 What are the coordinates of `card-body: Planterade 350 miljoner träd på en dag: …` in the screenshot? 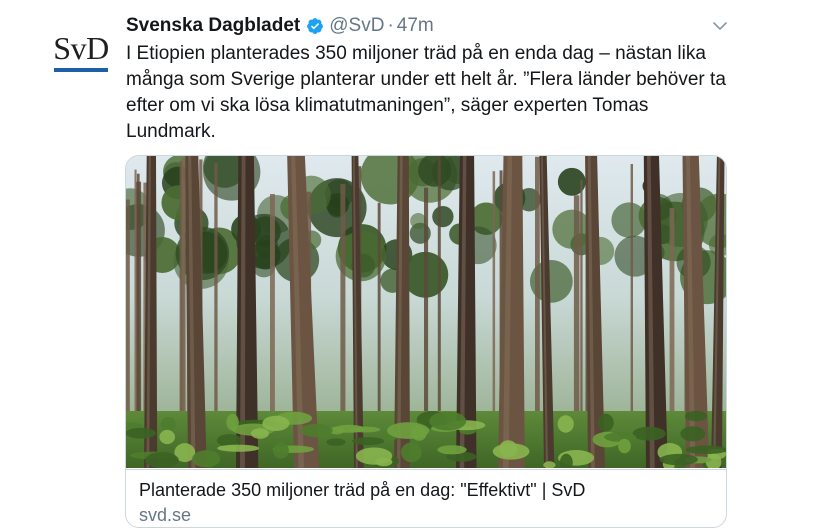 It's located at (426, 498).